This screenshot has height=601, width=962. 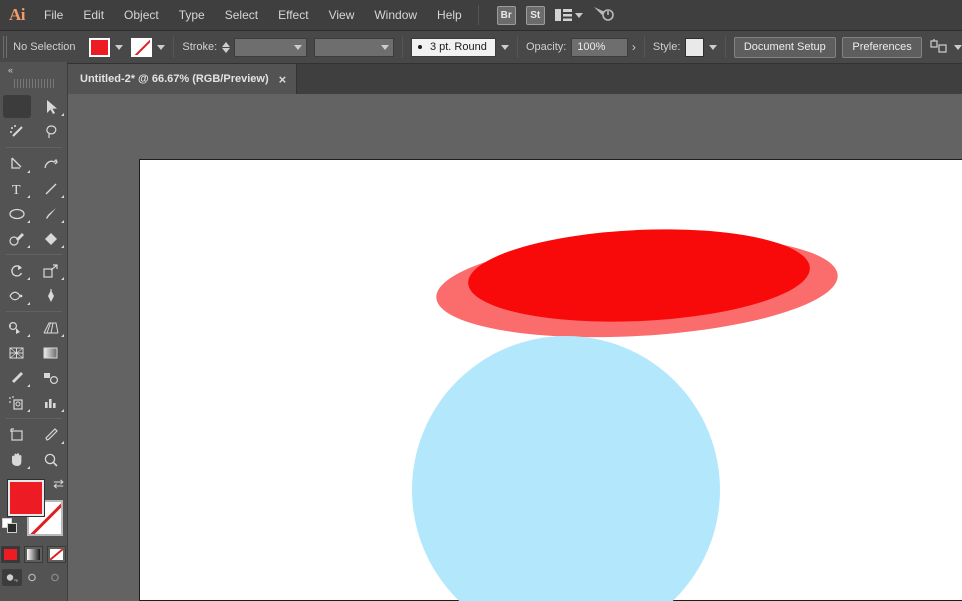 I want to click on hand-tool-icon, so click(x=17, y=459).